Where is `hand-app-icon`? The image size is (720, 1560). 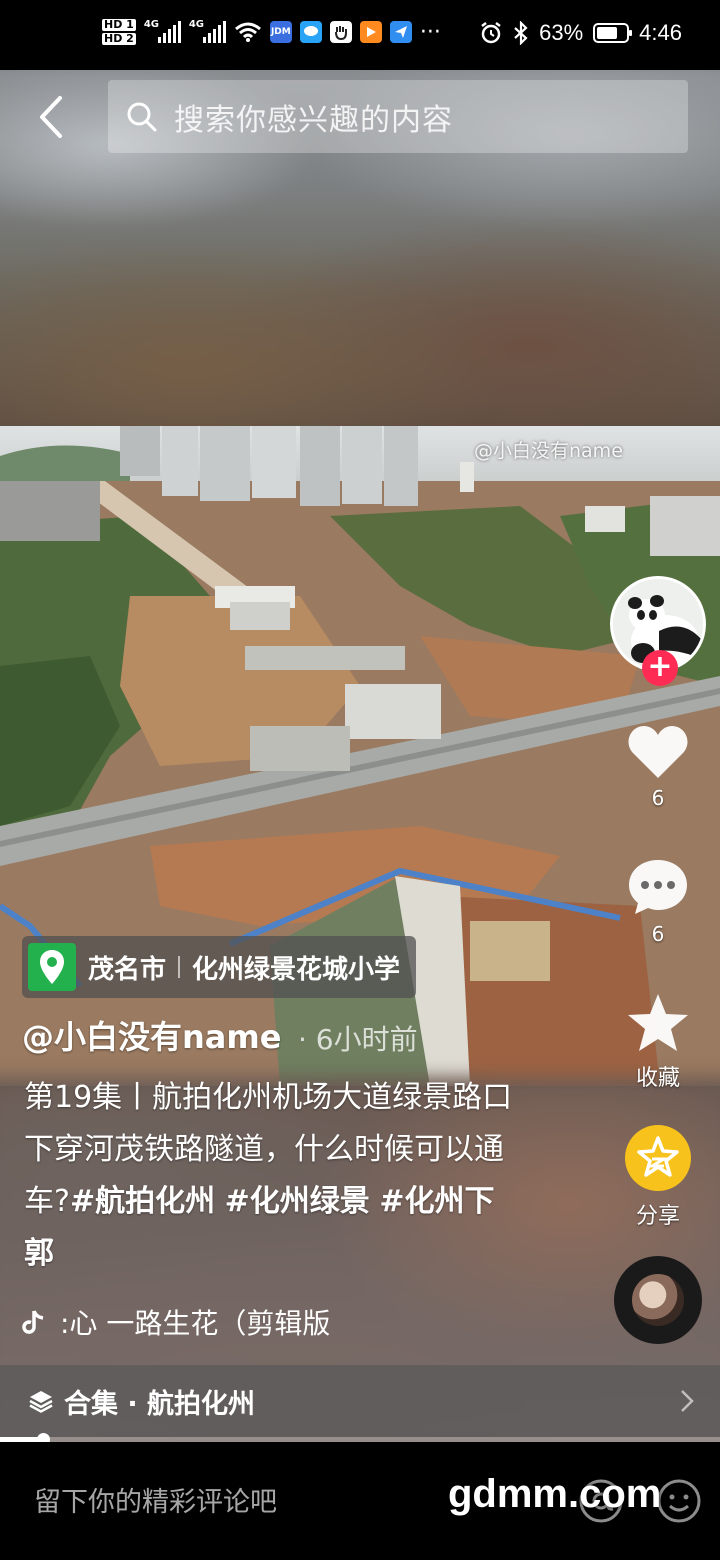
hand-app-icon is located at coordinates (340, 32).